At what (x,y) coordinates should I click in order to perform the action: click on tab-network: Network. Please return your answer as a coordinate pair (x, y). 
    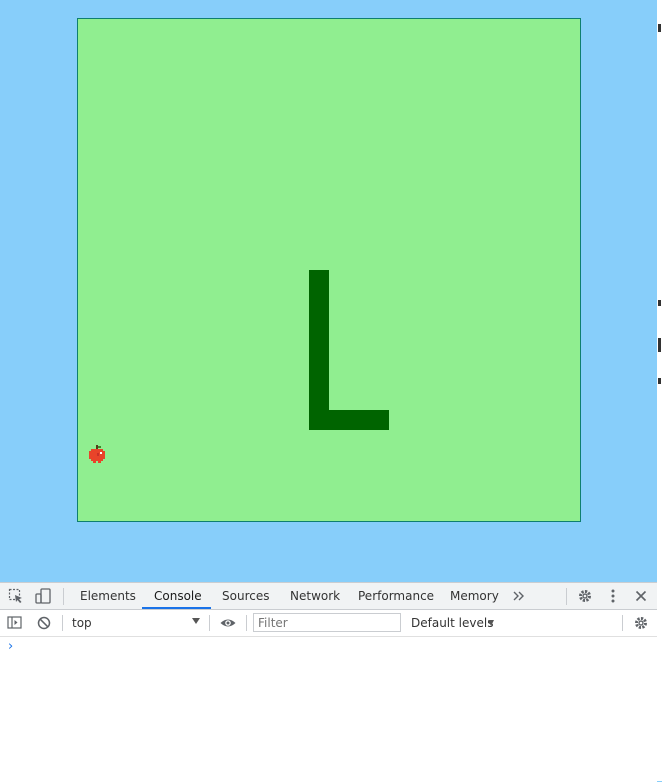
    Looking at the image, I should click on (315, 596).